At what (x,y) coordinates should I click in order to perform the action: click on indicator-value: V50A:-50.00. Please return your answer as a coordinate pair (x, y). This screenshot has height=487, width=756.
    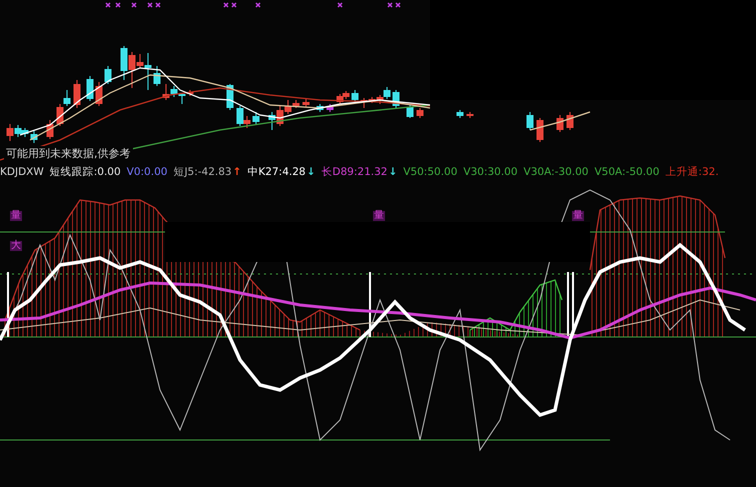
    Looking at the image, I should click on (627, 172).